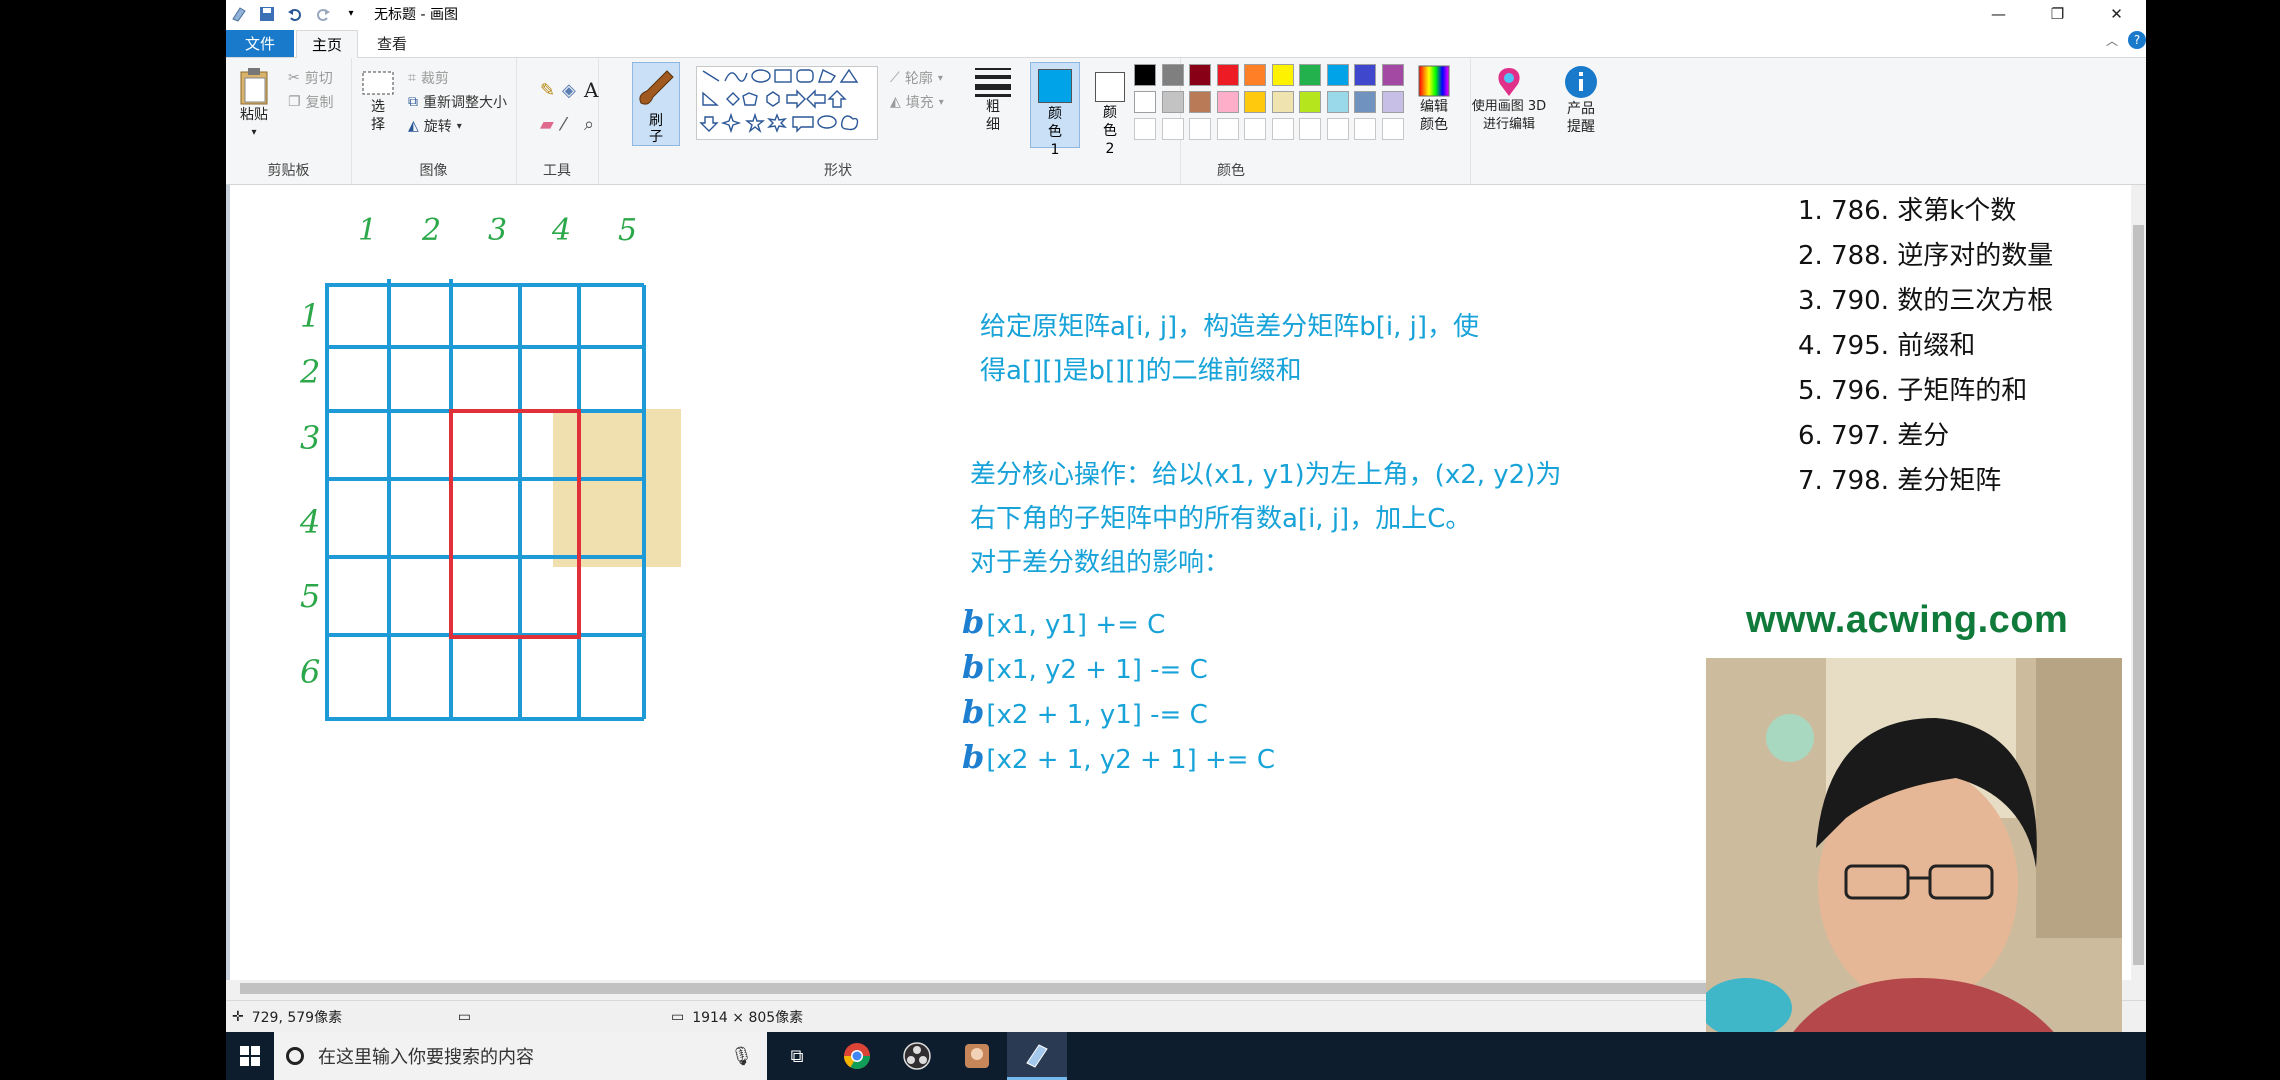  Describe the element at coordinates (1434, 99) in the screenshot. I see `edit-colors-button: 编辑颜色` at that location.